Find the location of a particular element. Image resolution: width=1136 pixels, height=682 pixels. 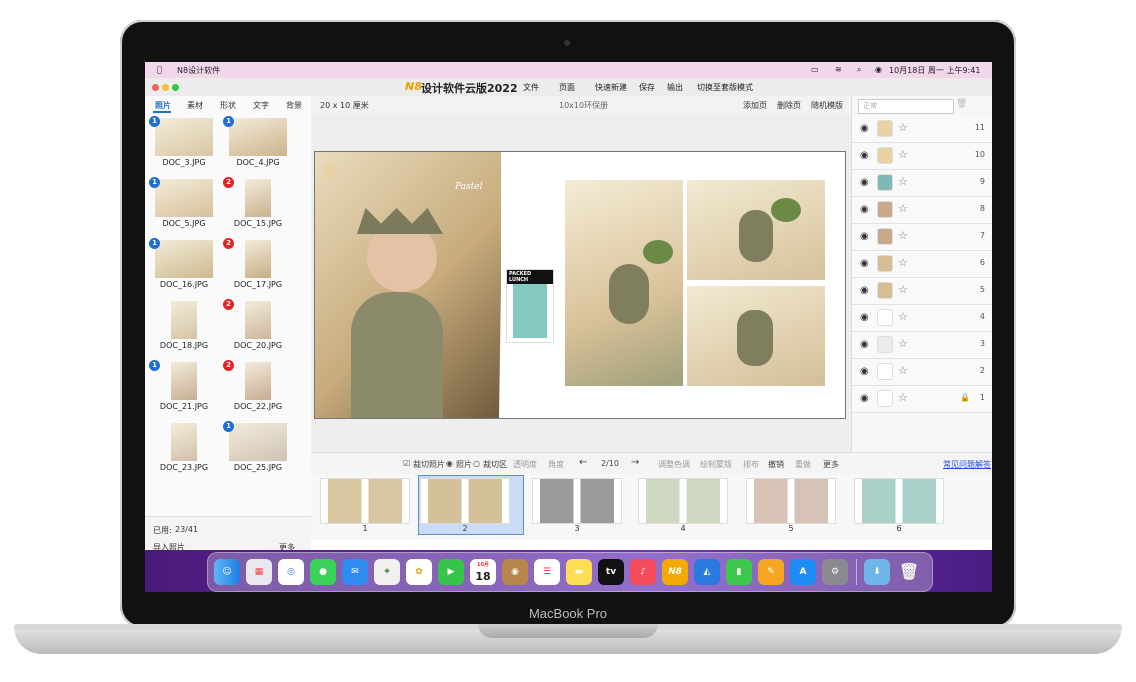

search-icon: ⌕ is located at coordinates (859, 70).